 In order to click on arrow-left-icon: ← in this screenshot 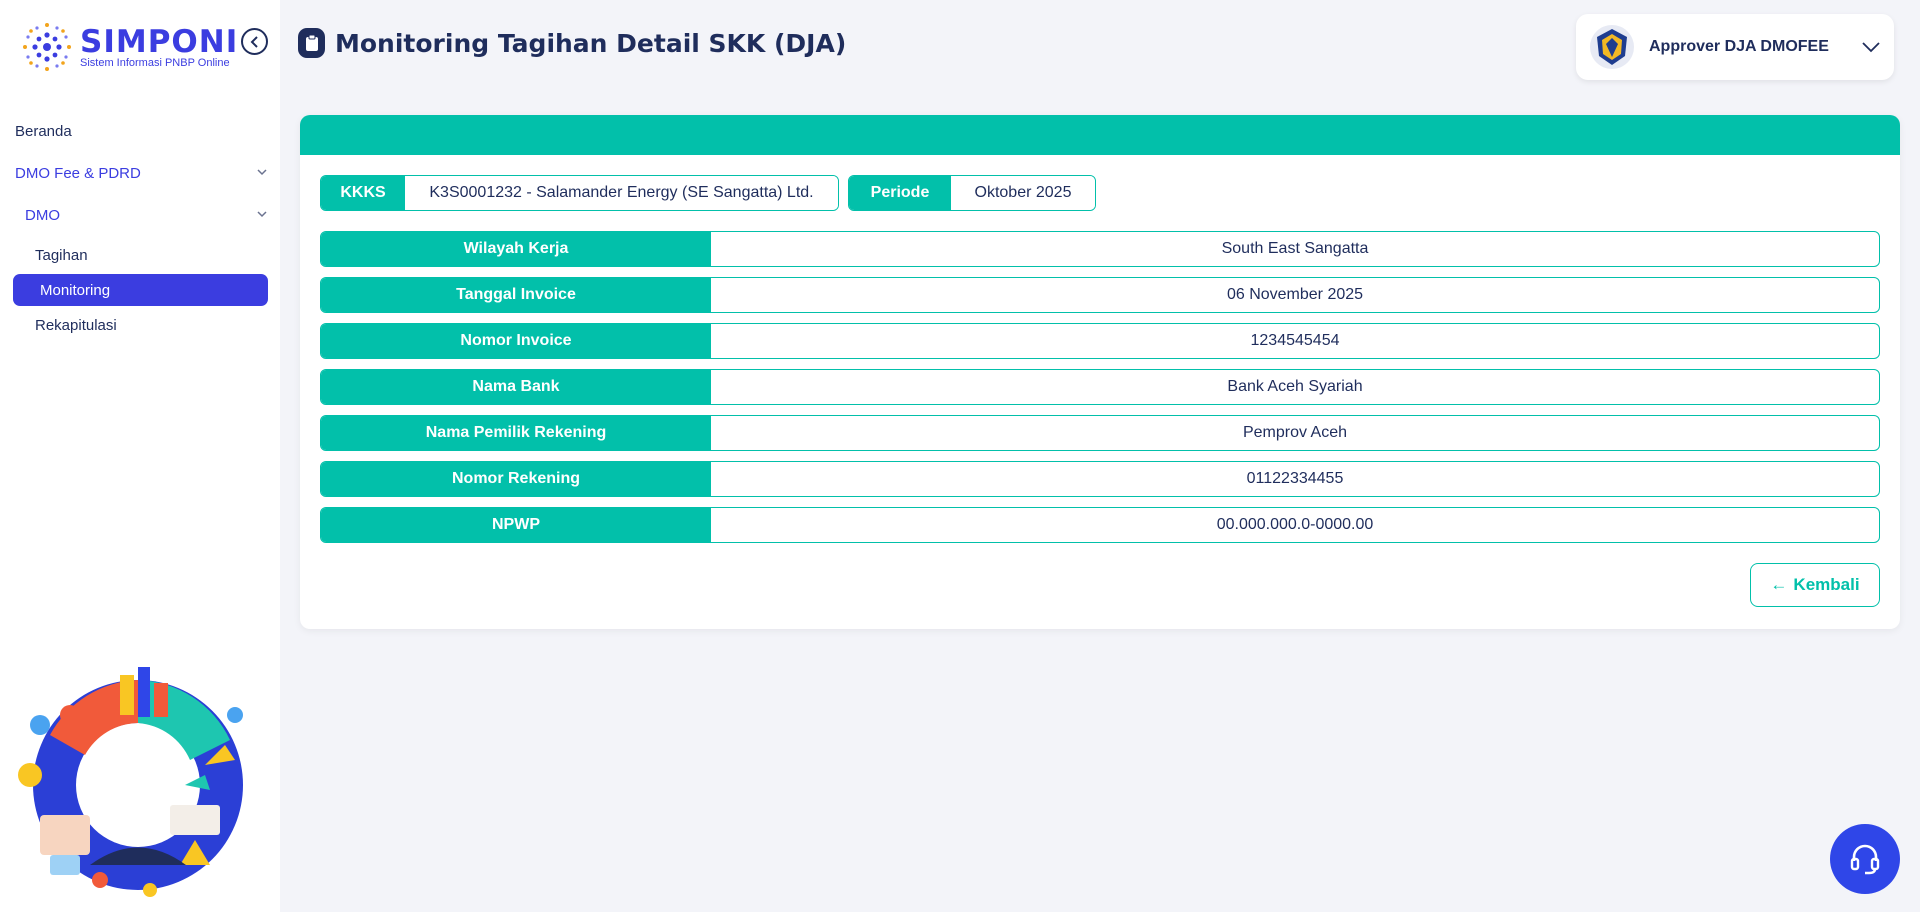, I will do `click(1779, 584)`.